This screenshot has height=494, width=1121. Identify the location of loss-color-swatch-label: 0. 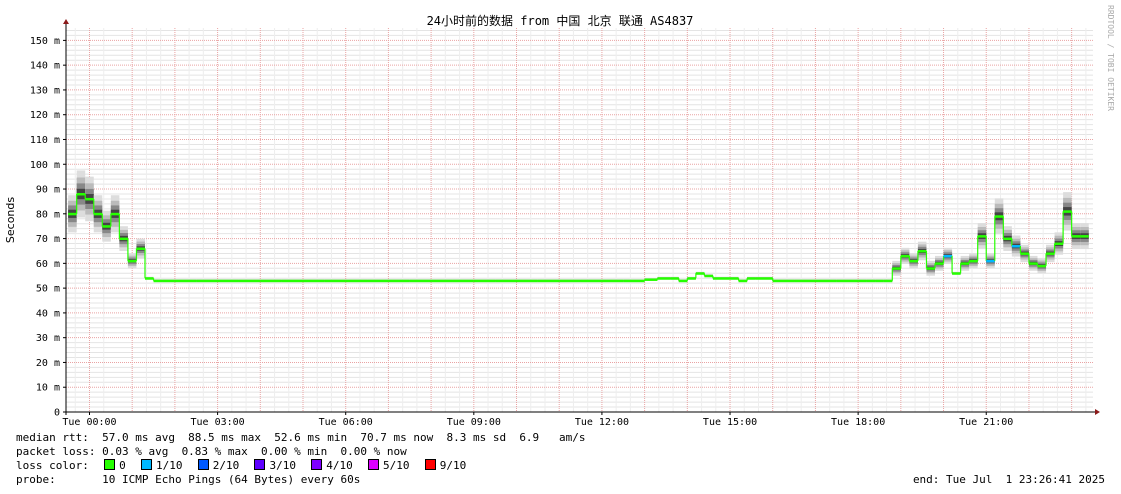
(129, 465).